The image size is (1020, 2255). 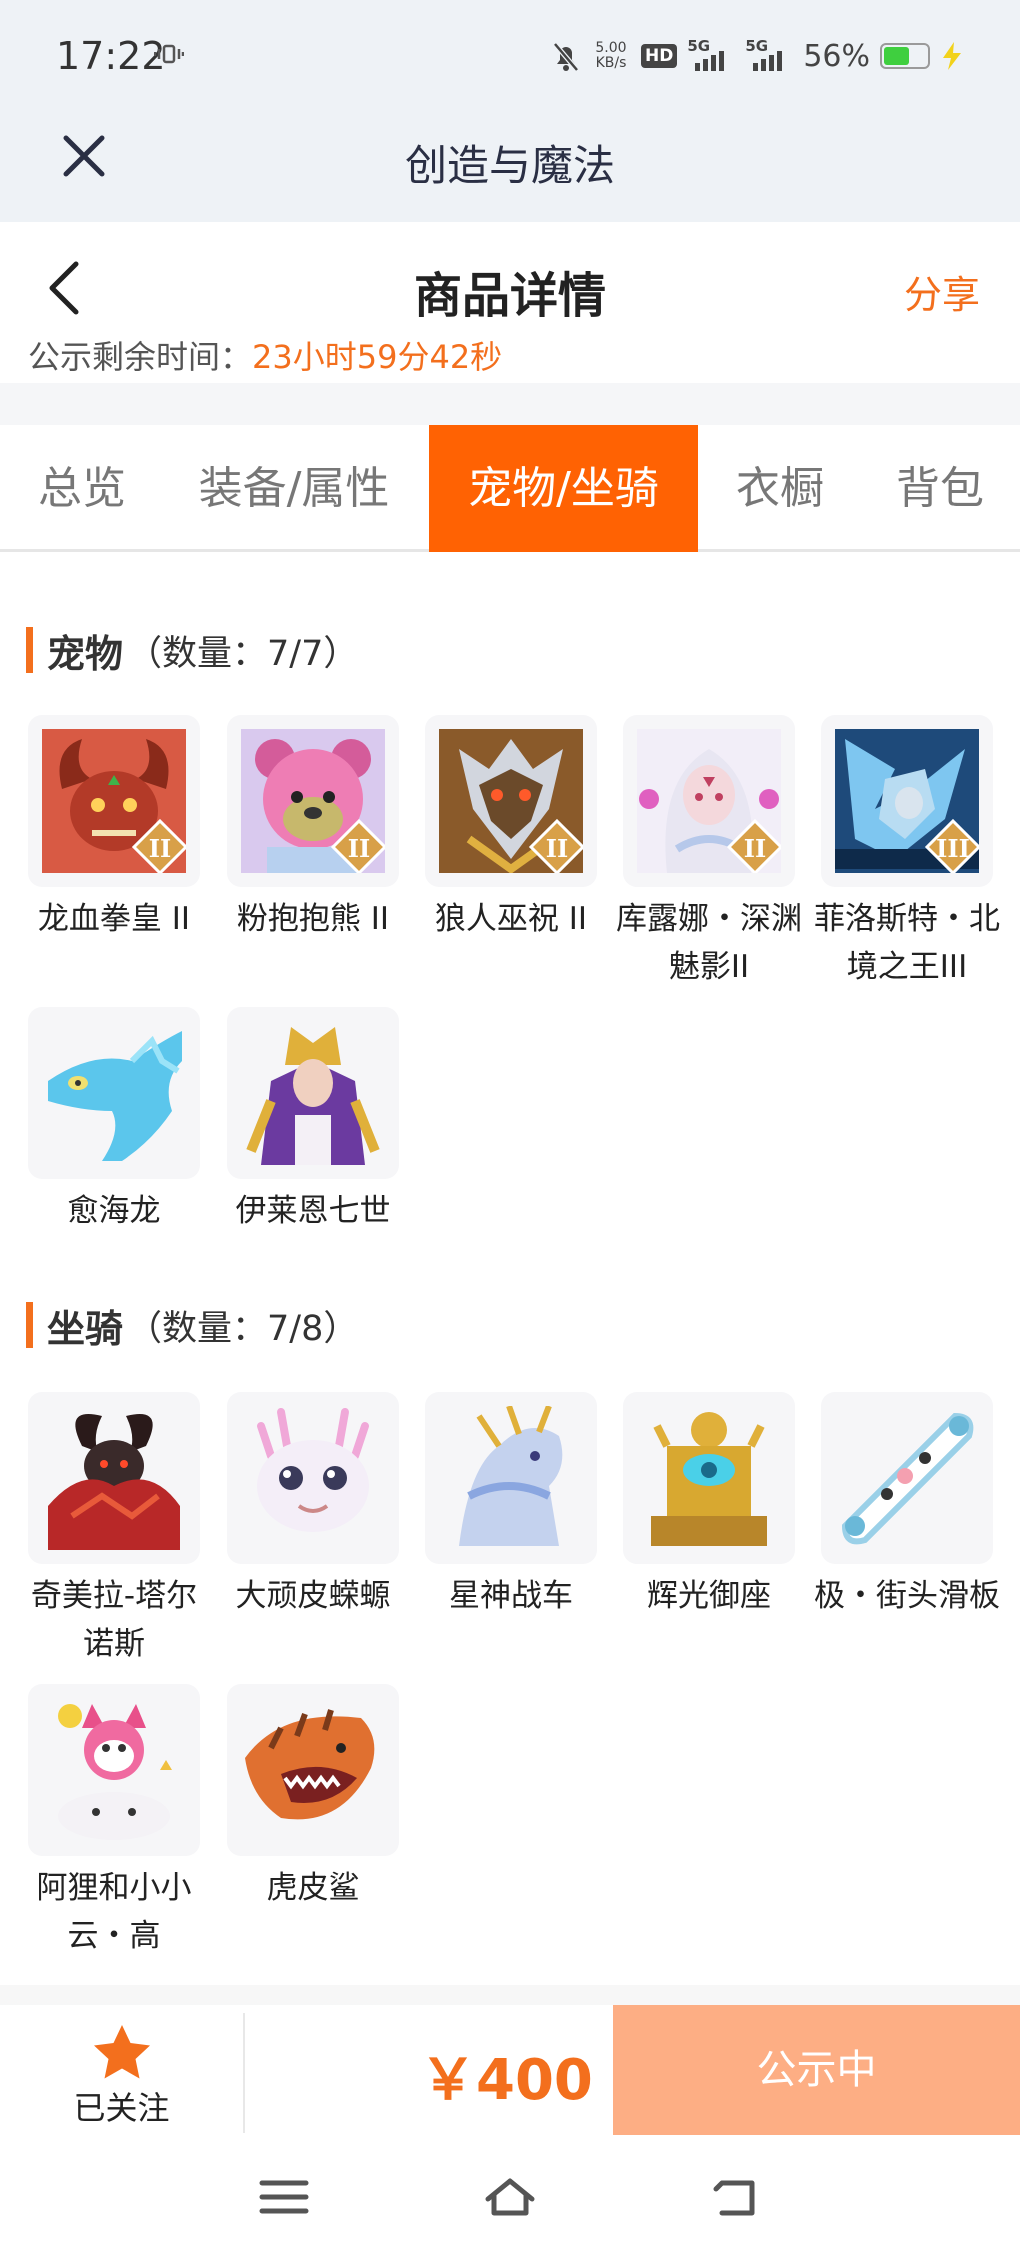 I want to click on tab-wardrobe: 衣橱, so click(x=780, y=488).